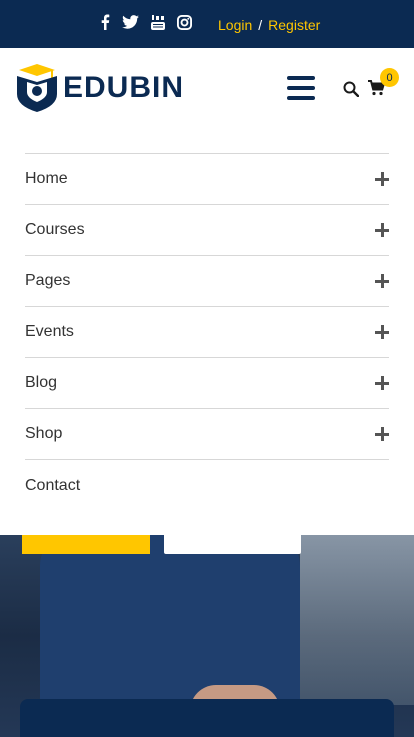 The image size is (414, 737). I want to click on youtube-icon, so click(158, 22).